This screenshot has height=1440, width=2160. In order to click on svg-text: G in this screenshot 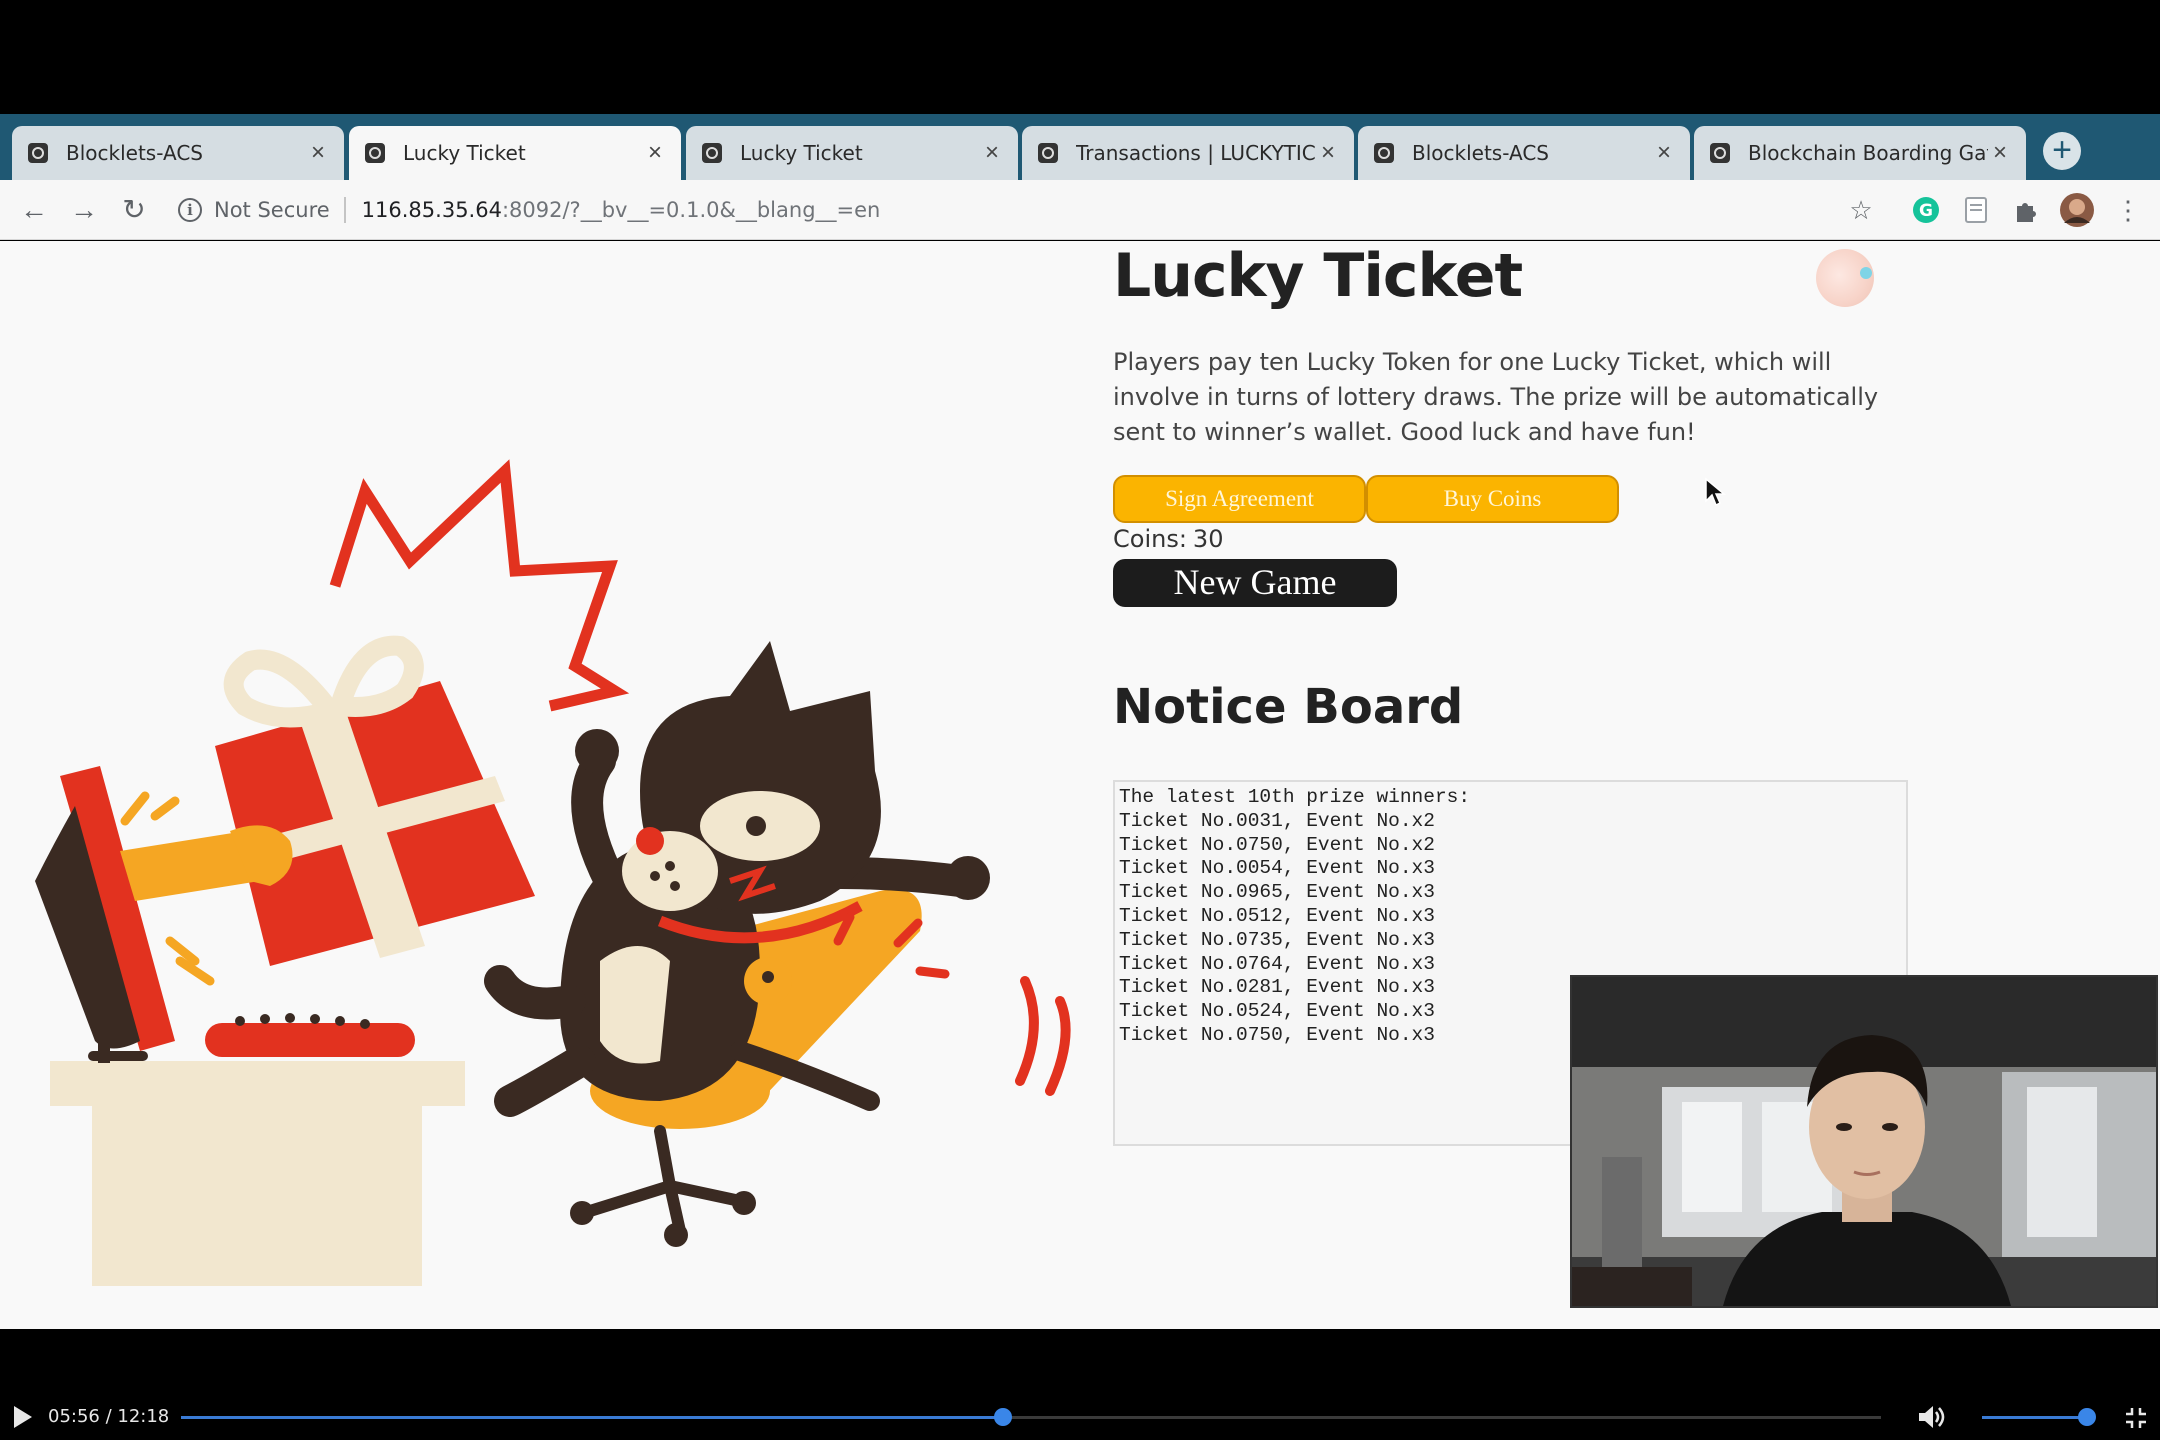, I will do `click(1926, 211)`.